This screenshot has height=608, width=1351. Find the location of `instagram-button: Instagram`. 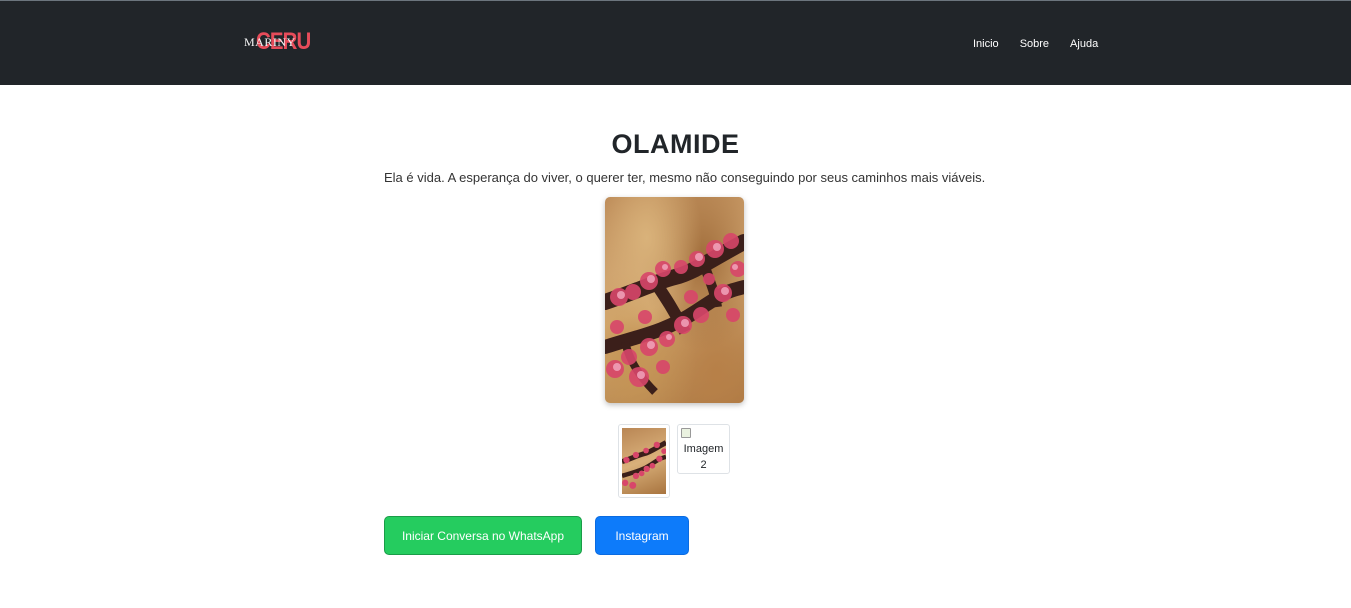

instagram-button: Instagram is located at coordinates (642, 535).